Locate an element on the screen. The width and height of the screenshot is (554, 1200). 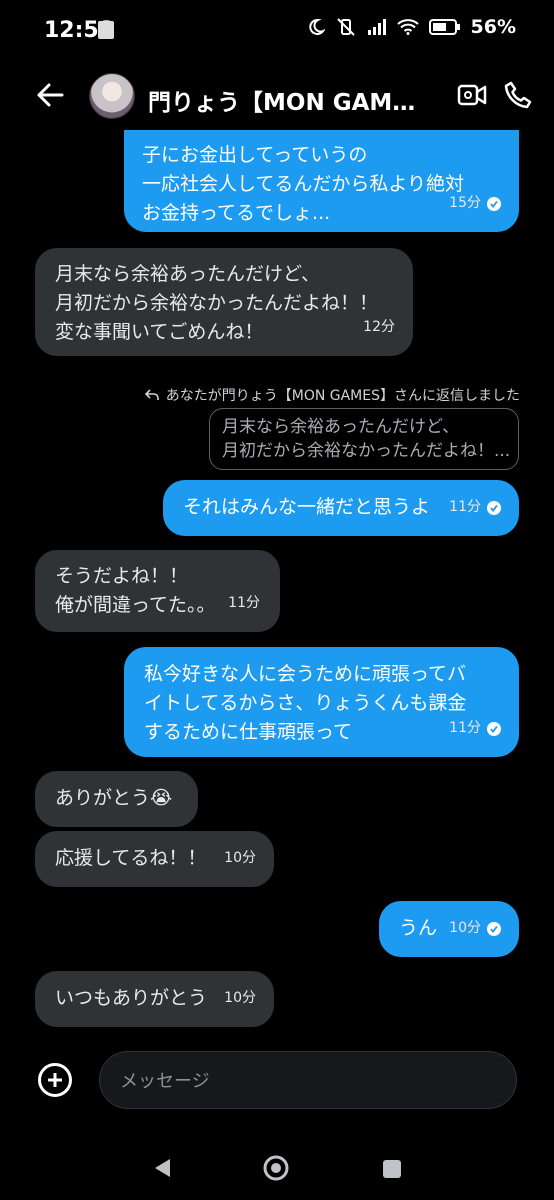
message-line: 月末なら余裕あったんだけど、 is located at coordinates (188, 274).